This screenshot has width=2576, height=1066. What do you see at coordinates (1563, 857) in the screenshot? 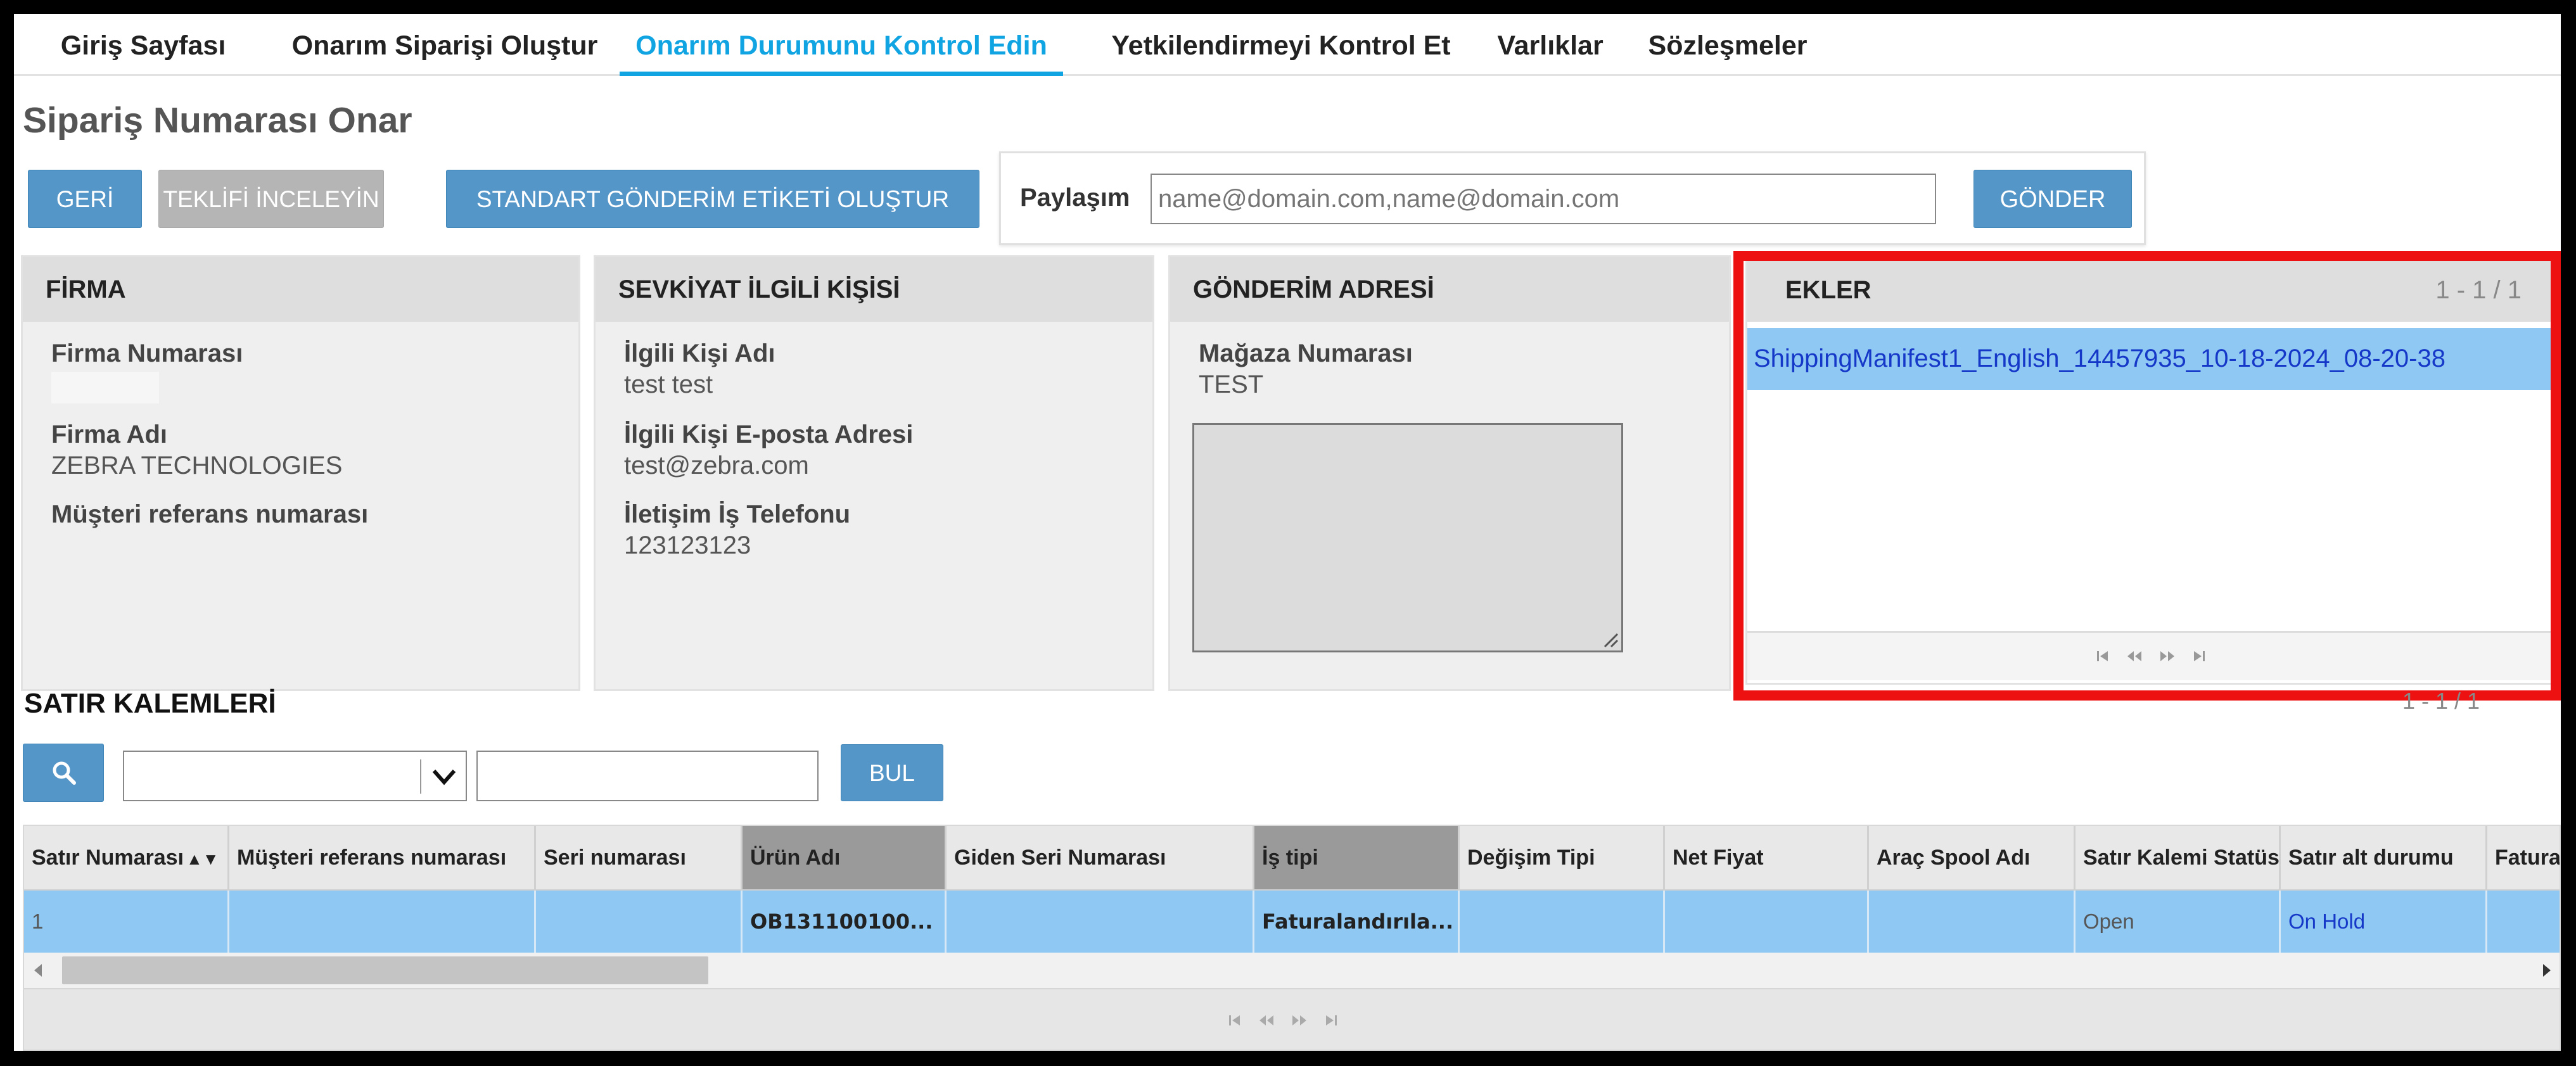
I see `column-header-exchange-type: Değişim Tipi` at bounding box center [1563, 857].